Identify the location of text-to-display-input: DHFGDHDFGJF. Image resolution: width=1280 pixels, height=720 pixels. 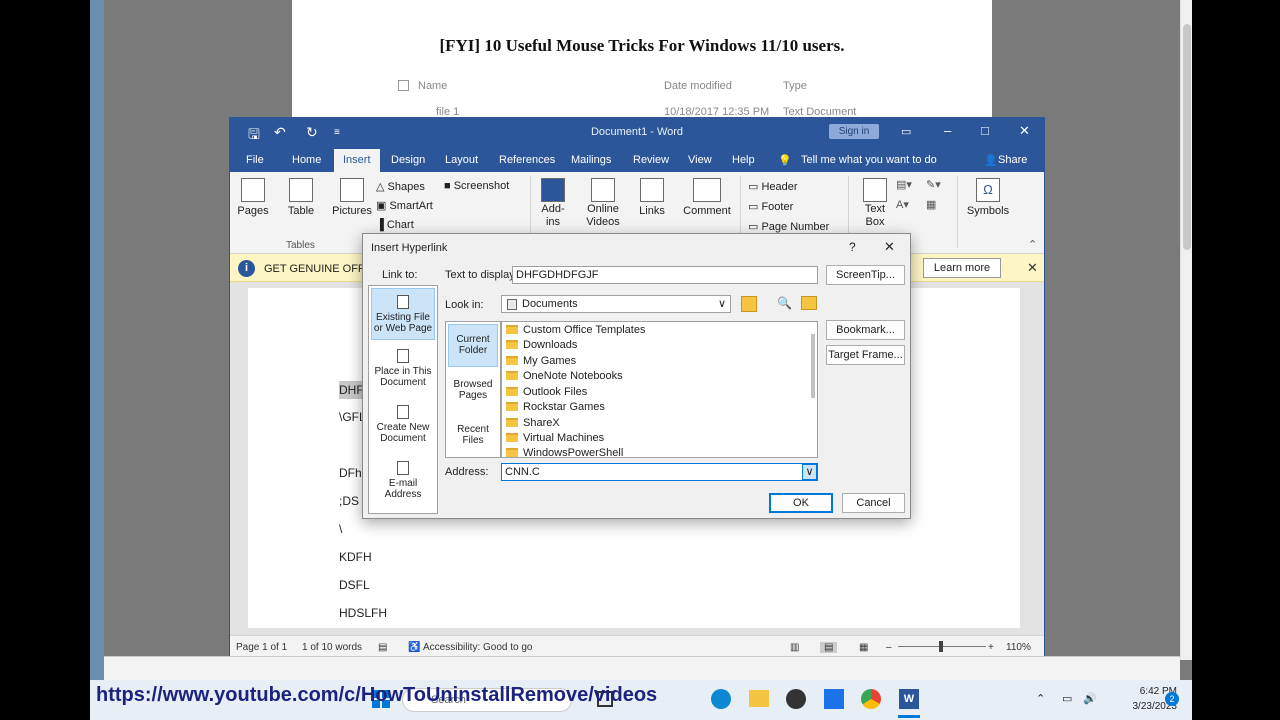
(665, 275).